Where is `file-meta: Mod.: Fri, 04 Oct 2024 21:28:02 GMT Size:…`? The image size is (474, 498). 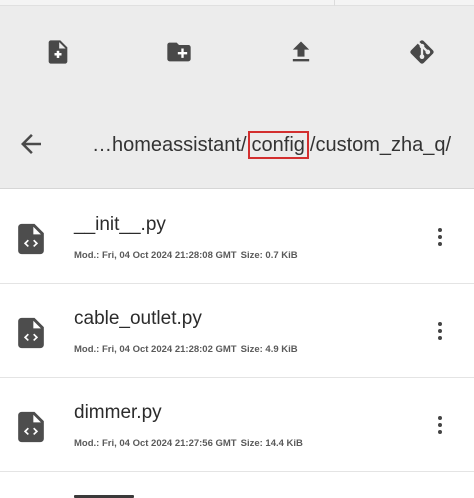 file-meta: Mod.: Fri, 04 Oct 2024 21:28:02 GMT Size:… is located at coordinates (188, 349).